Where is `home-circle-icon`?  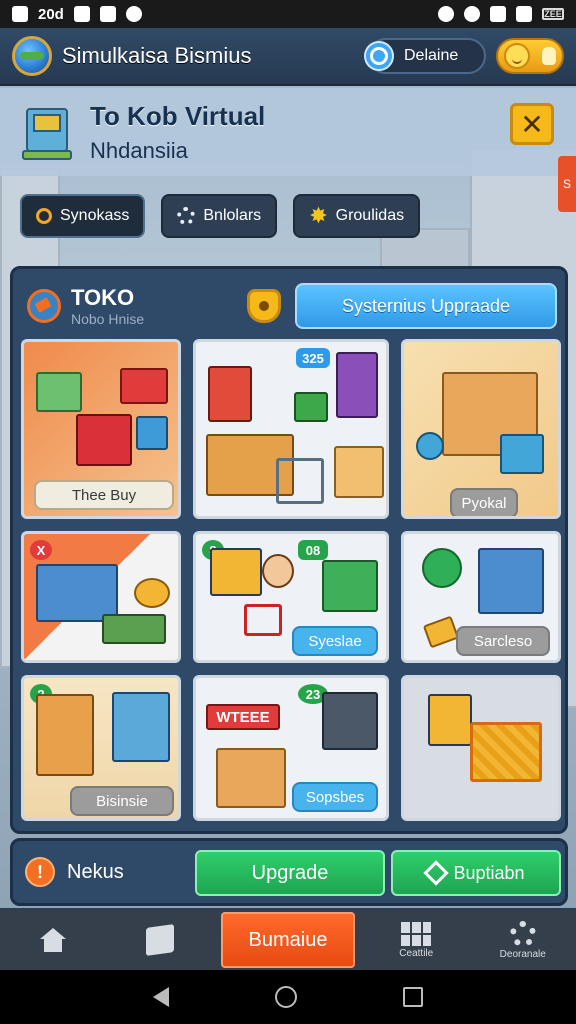
home-circle-icon is located at coordinates (286, 997).